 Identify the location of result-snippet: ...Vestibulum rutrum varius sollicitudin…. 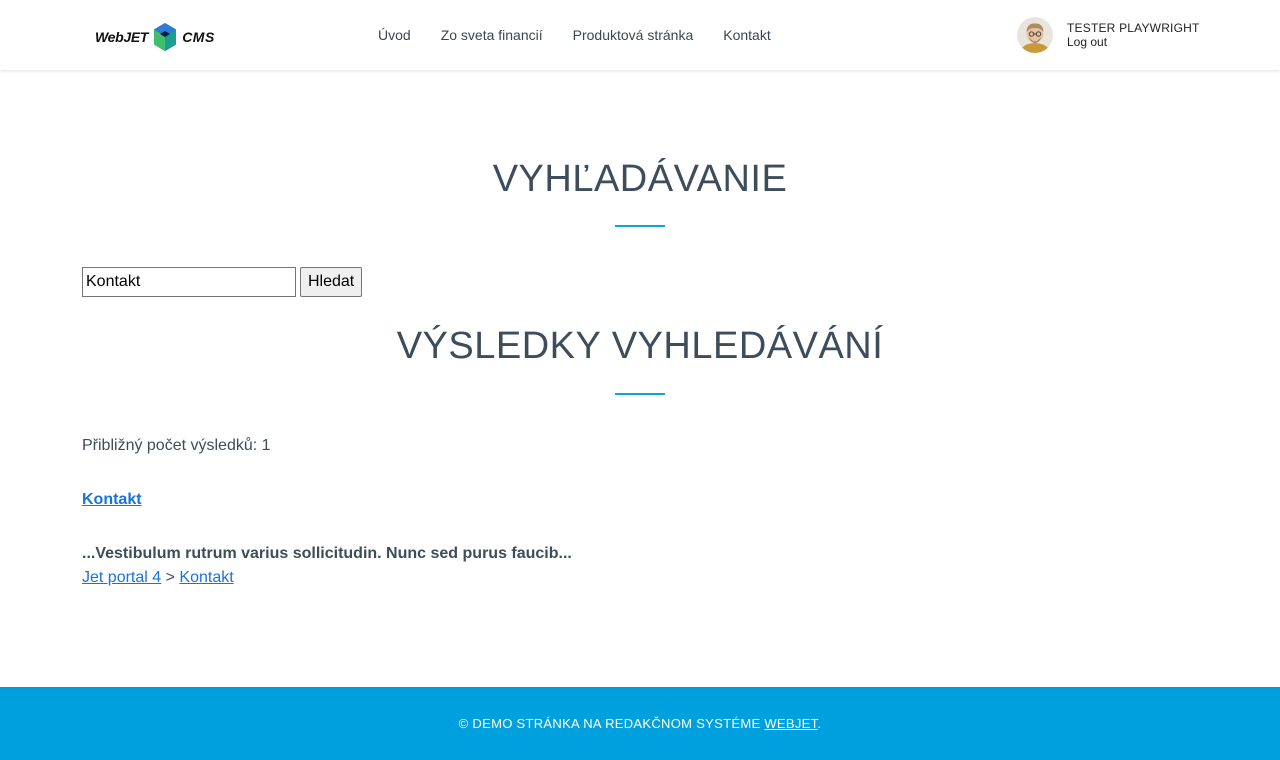
(327, 553).